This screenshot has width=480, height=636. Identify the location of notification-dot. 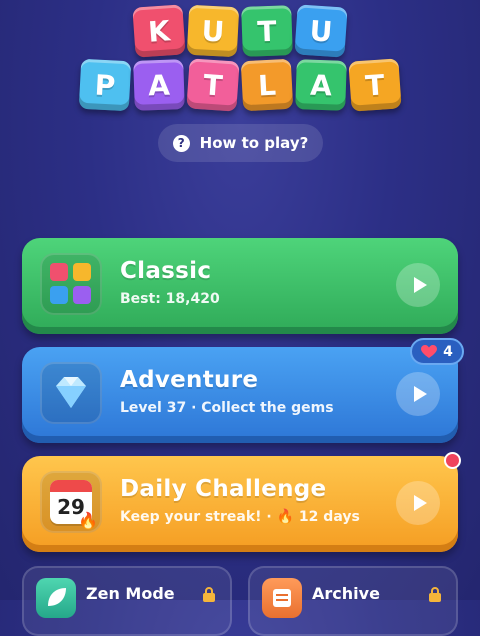
(452, 460).